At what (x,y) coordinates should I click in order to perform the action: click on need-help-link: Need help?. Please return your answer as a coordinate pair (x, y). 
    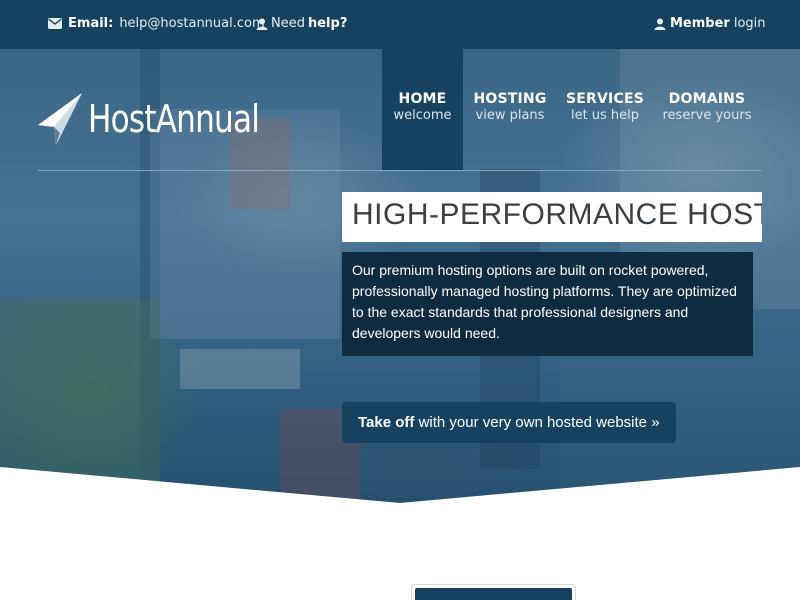
    Looking at the image, I should click on (301, 23).